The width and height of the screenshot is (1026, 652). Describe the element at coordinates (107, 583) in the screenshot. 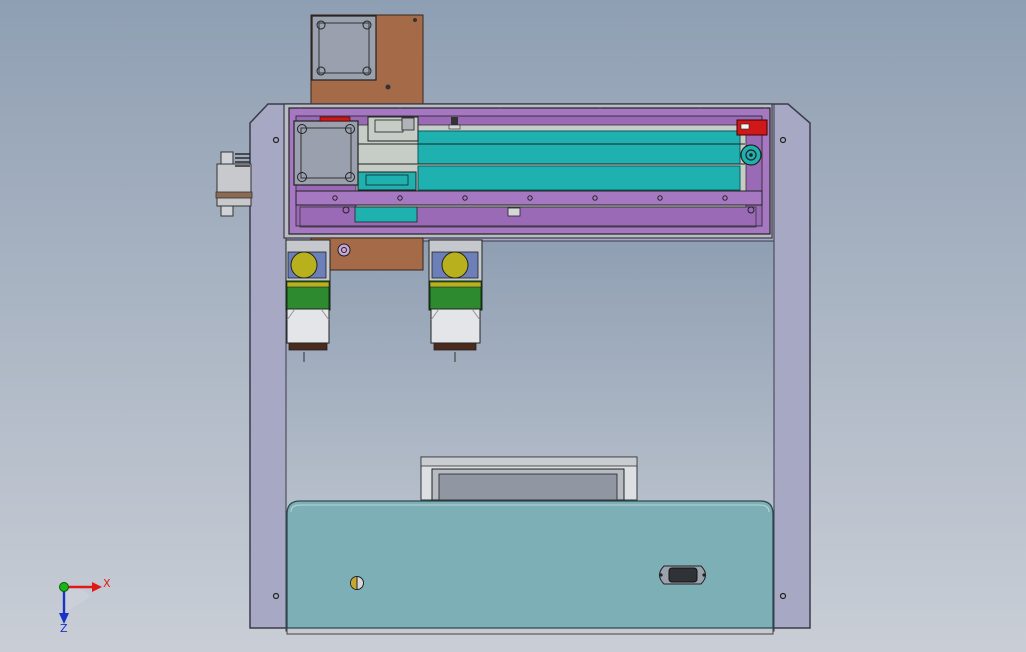

I see `x-axis-label: X` at that location.